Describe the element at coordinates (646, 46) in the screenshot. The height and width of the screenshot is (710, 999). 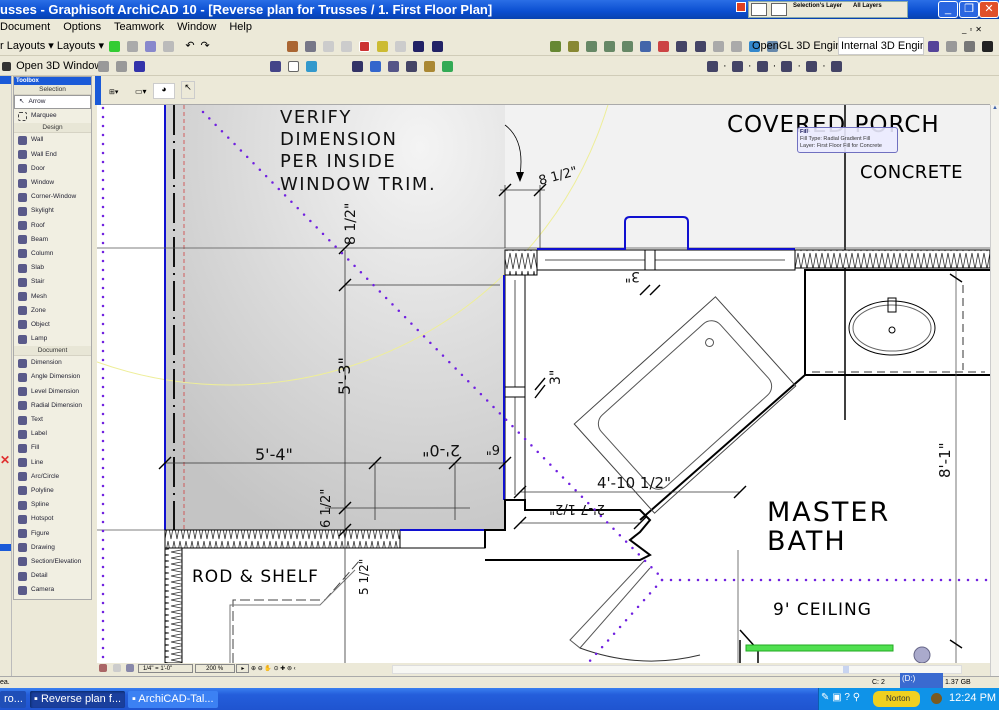
I see `info-icon` at that location.